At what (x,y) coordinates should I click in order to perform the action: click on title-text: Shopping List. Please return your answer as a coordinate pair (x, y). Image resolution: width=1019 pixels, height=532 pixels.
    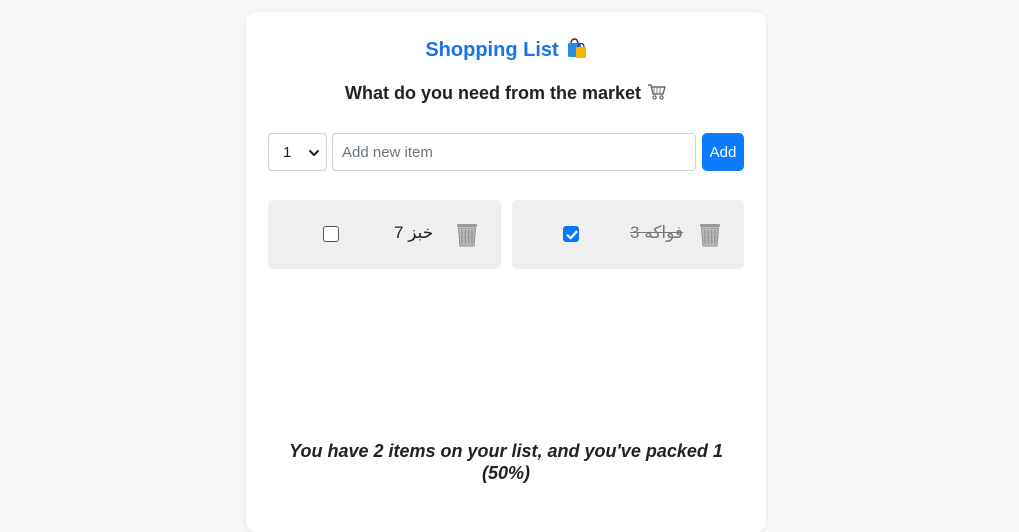
    Looking at the image, I should click on (492, 50).